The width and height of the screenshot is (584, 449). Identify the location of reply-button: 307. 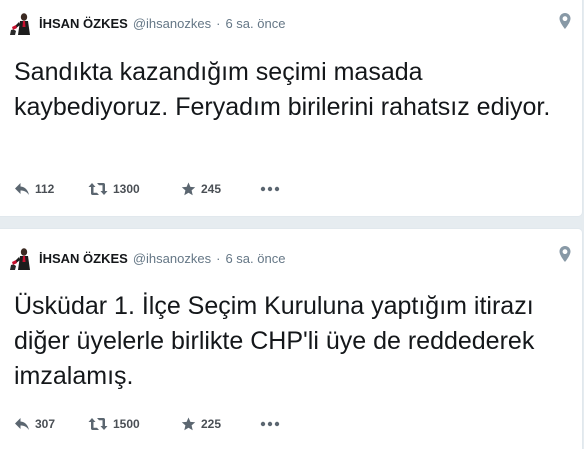
(51, 424).